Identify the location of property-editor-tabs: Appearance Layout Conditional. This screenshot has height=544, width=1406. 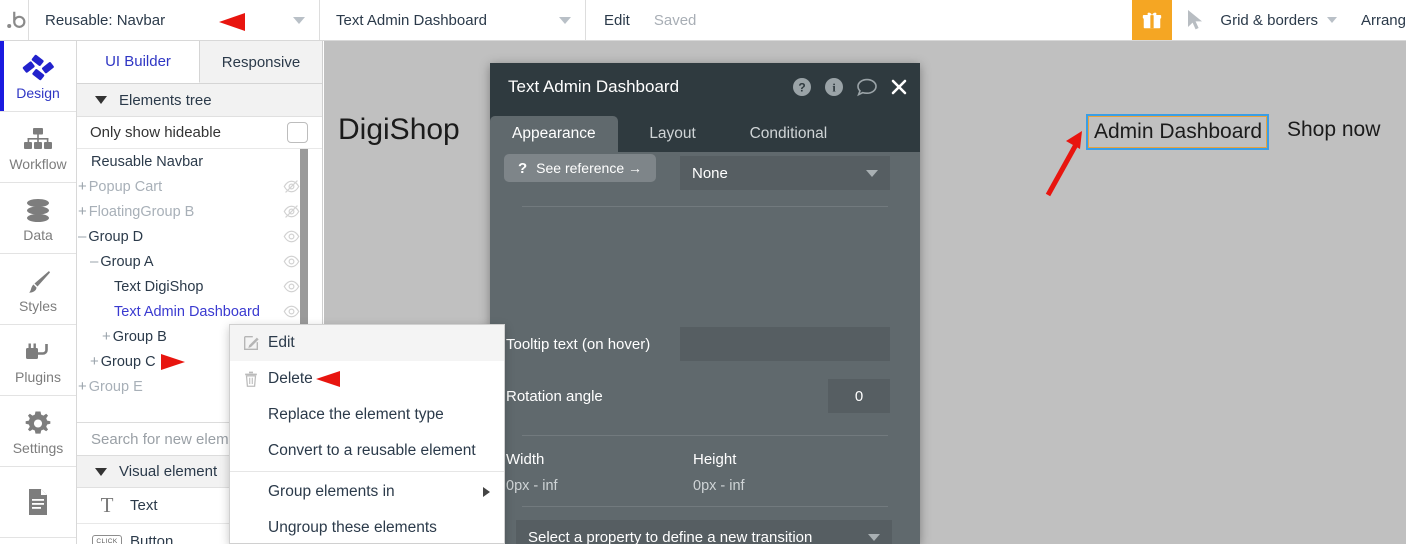
(705, 131).